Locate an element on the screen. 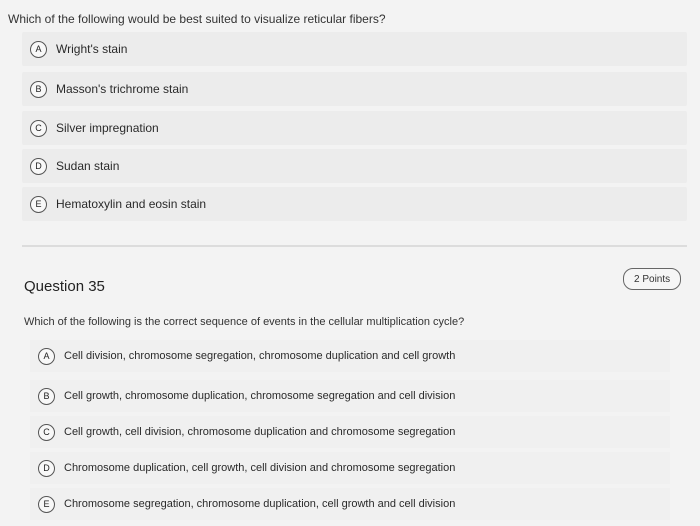 The height and width of the screenshot is (526, 700). option-label: Masson's trichrome stain is located at coordinates (122, 89).